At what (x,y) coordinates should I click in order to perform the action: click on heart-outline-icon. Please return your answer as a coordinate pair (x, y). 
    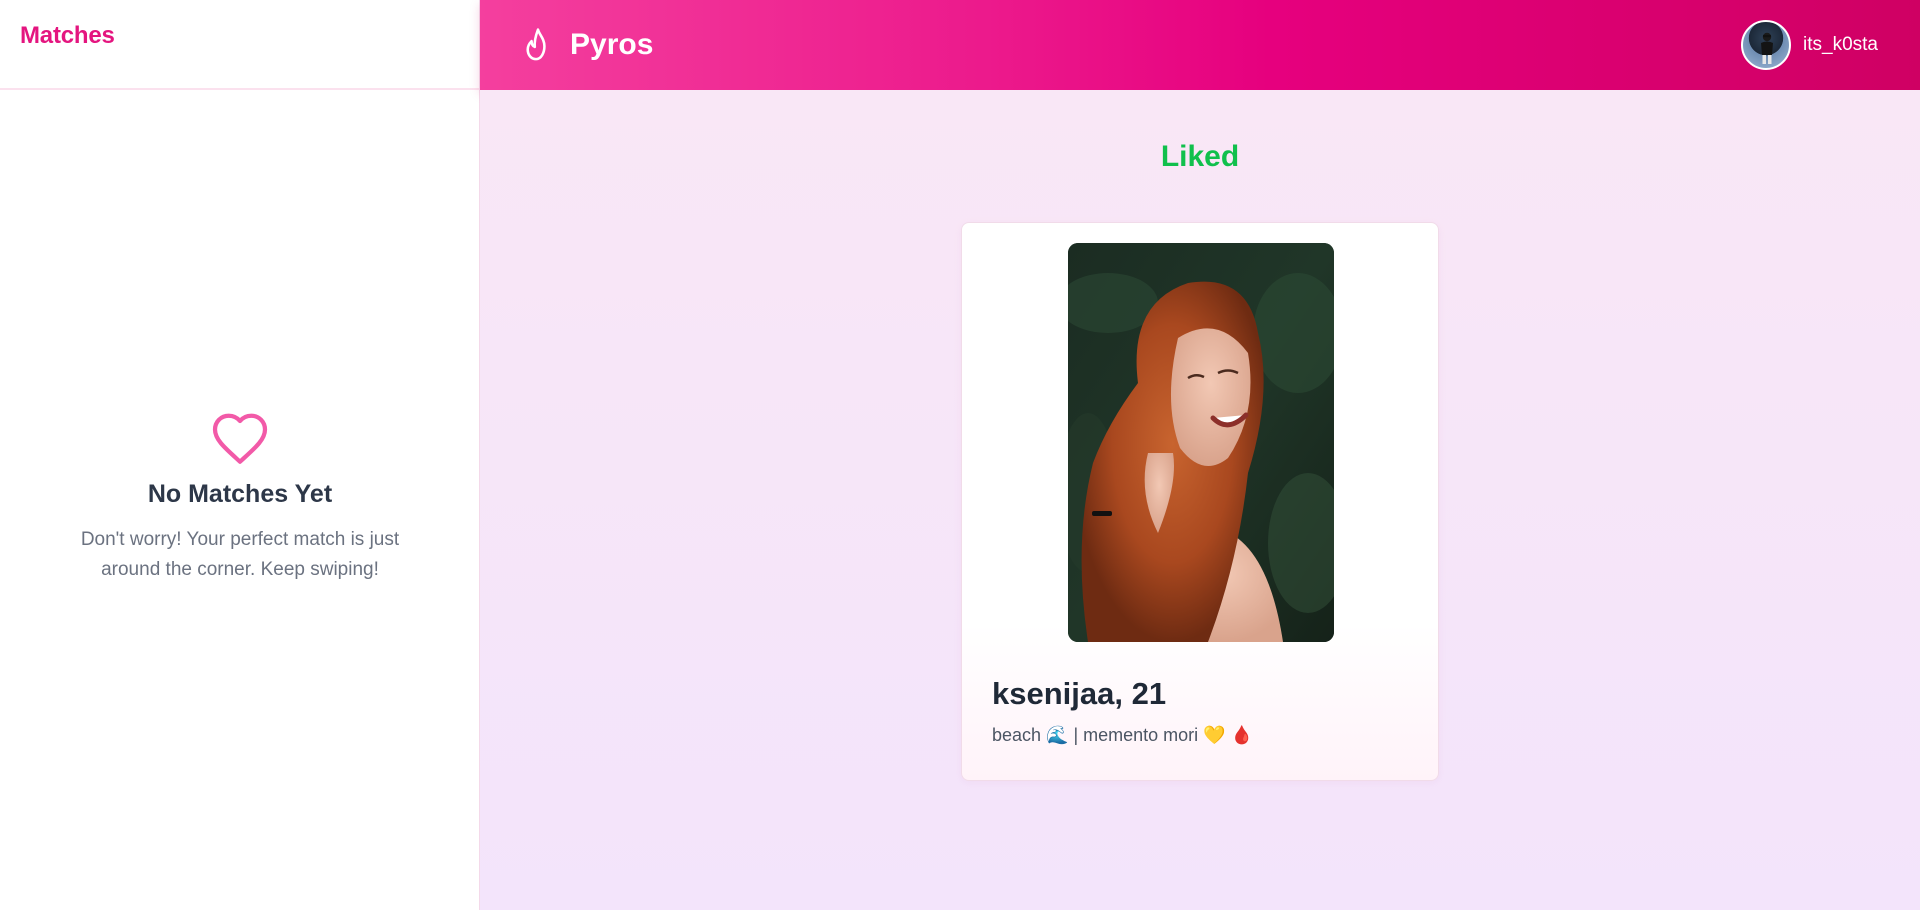
    Looking at the image, I should click on (240, 438).